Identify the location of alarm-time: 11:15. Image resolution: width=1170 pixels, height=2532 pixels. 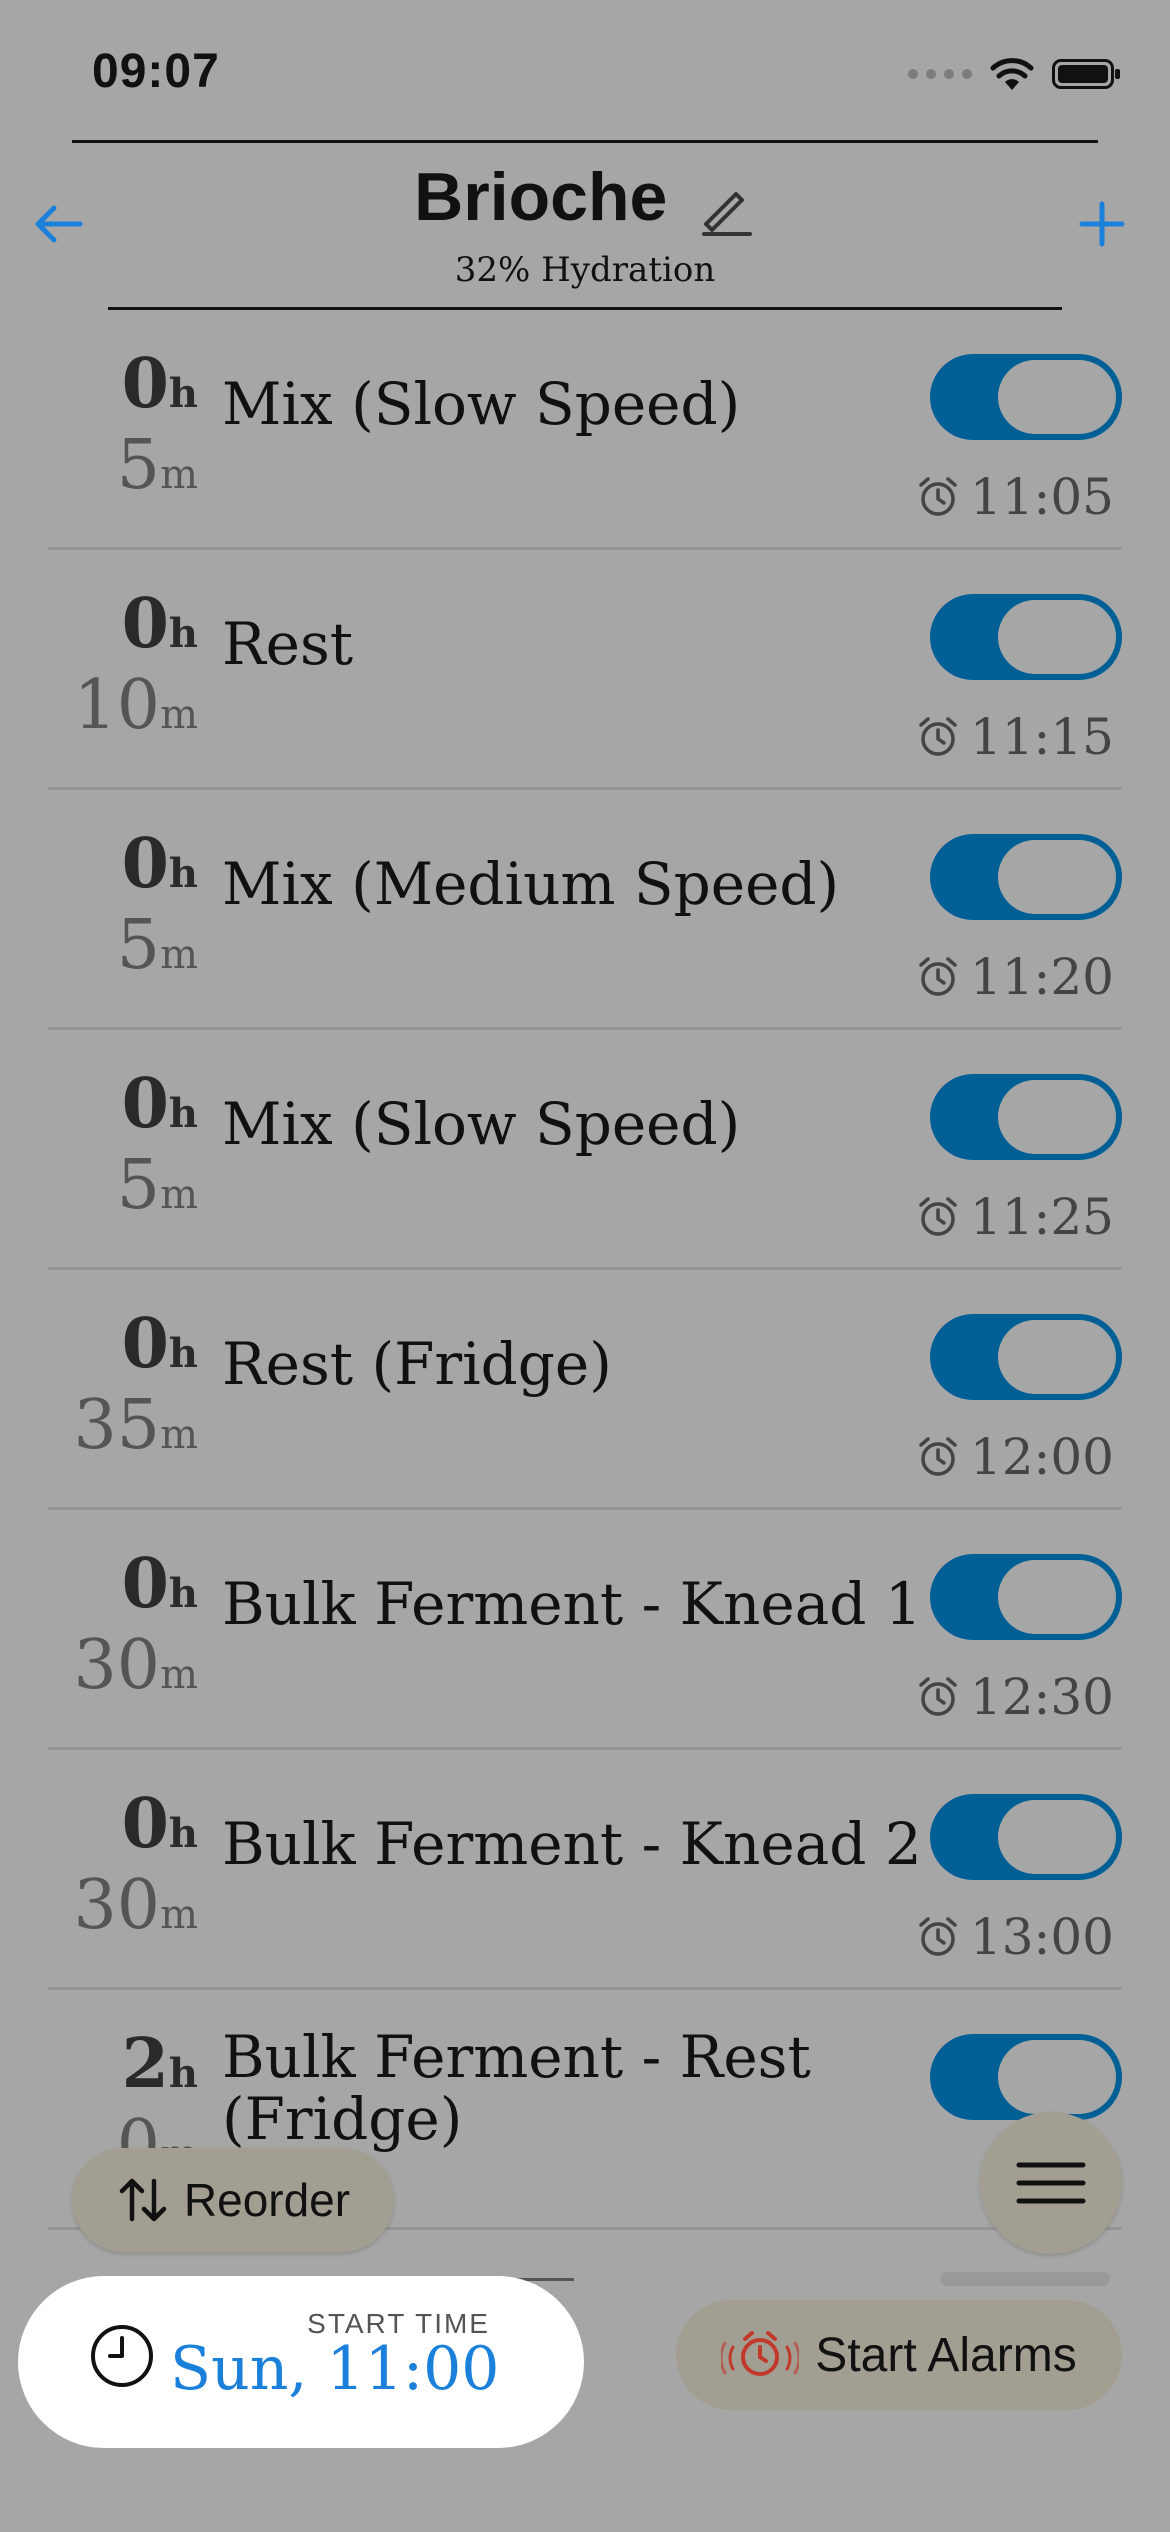
(1015, 737).